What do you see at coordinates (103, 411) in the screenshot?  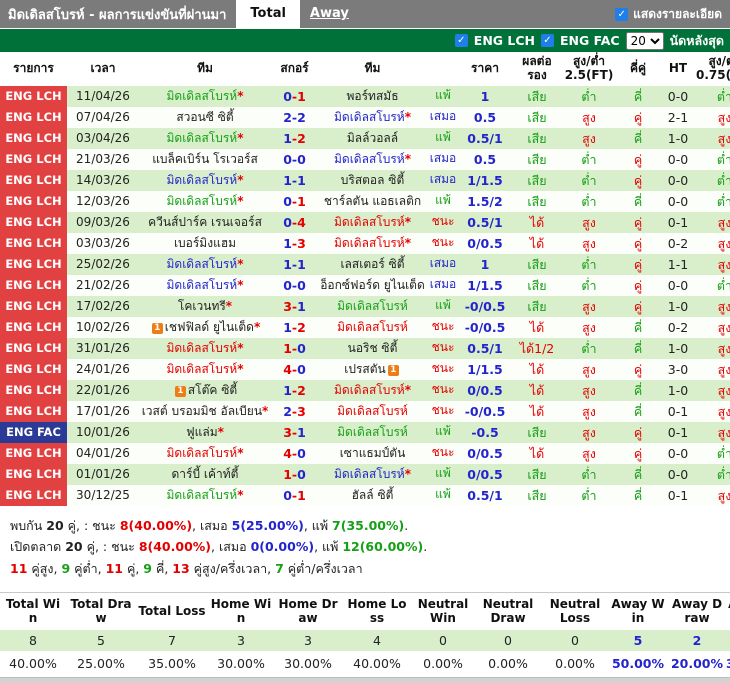 I see `match-date: 17/01/26` at bounding box center [103, 411].